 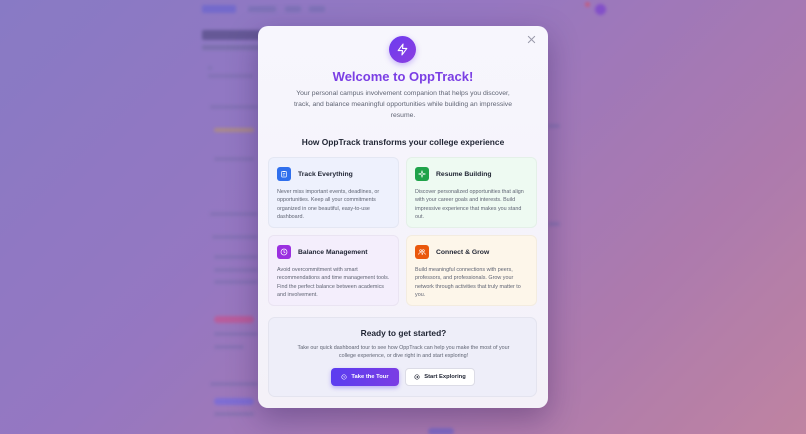 I want to click on start-exploring-button: Start Exploring, so click(x=440, y=377).